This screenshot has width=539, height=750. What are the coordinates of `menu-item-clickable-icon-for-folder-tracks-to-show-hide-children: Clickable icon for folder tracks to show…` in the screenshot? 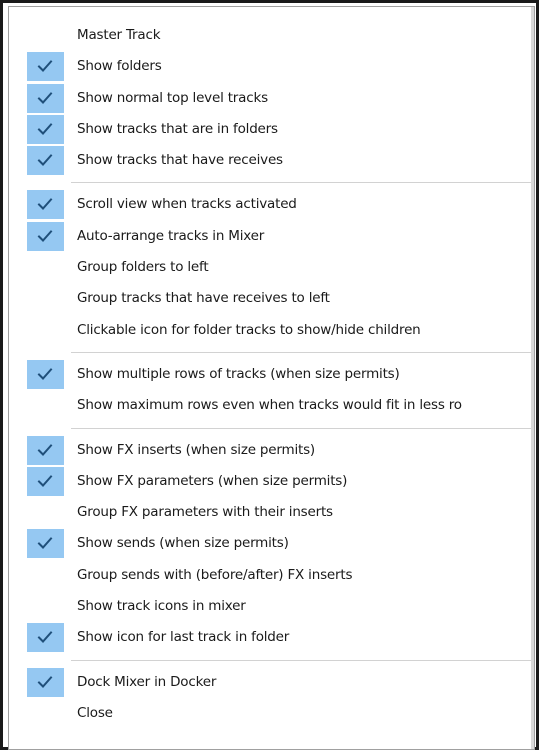 It's located at (271, 330).